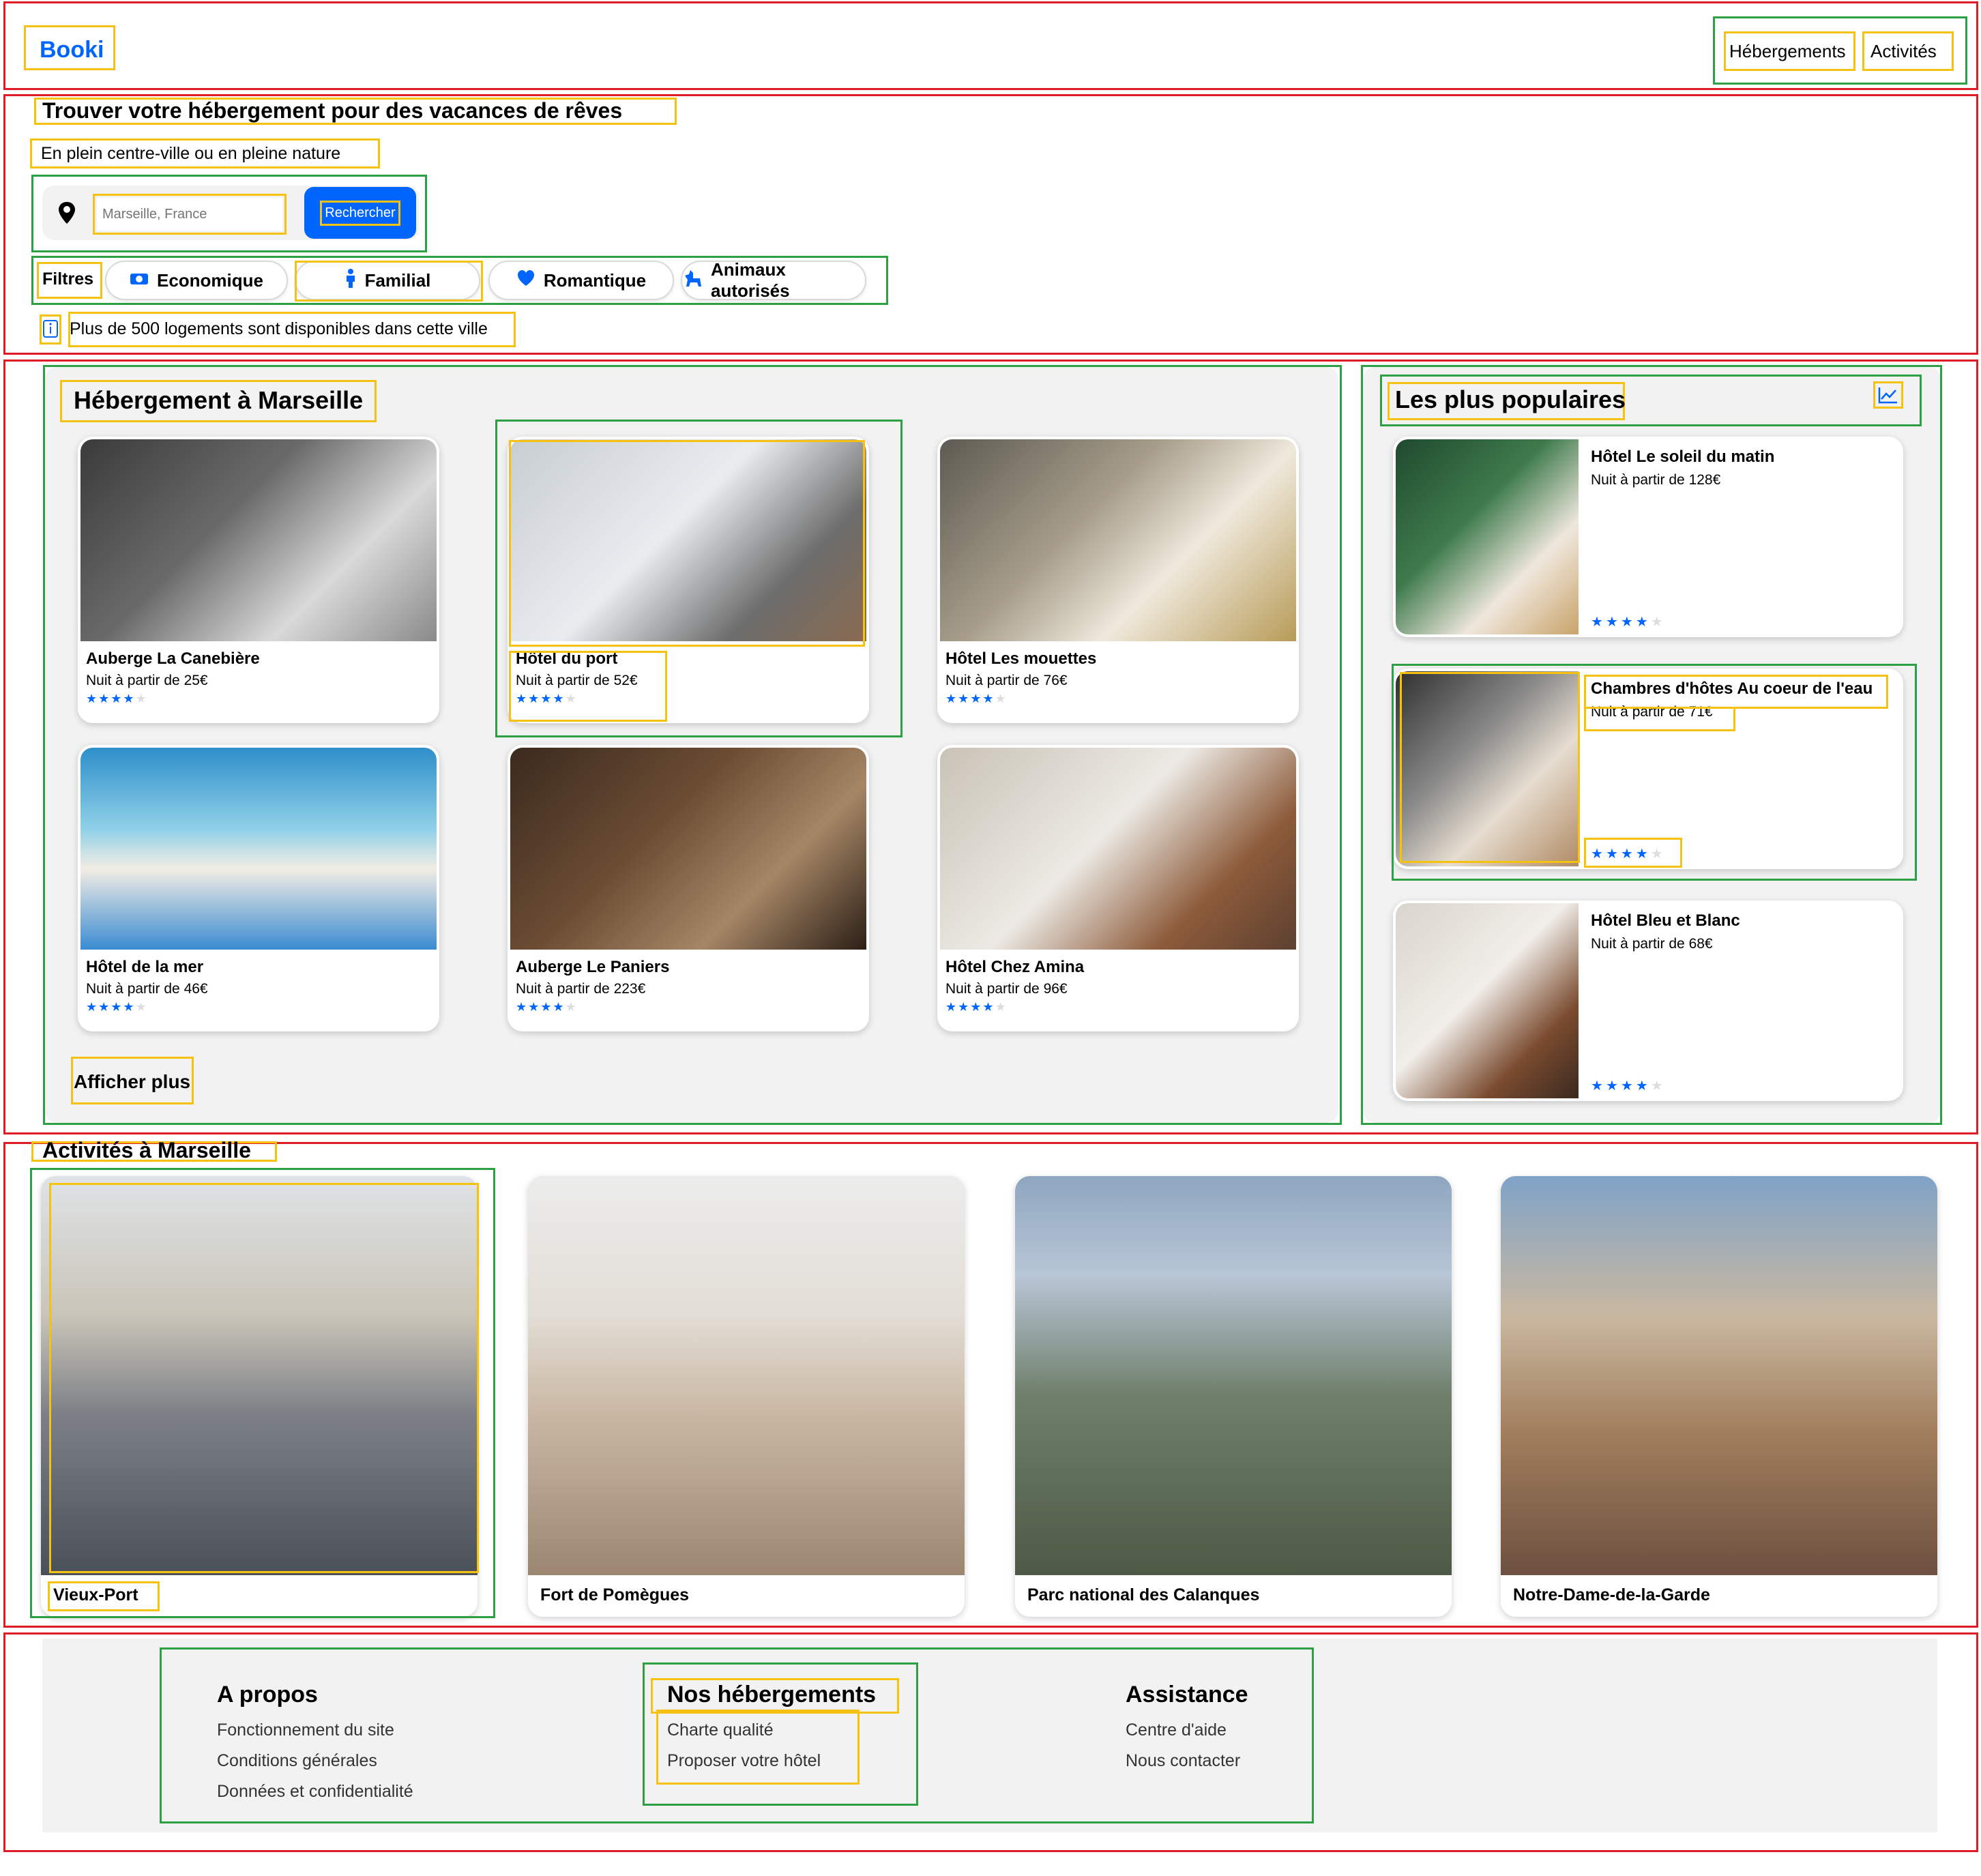 This screenshot has height=1876, width=1981. Describe the element at coordinates (147, 680) in the screenshot. I see `lodging-price: Nuit à partir de 25€` at that location.